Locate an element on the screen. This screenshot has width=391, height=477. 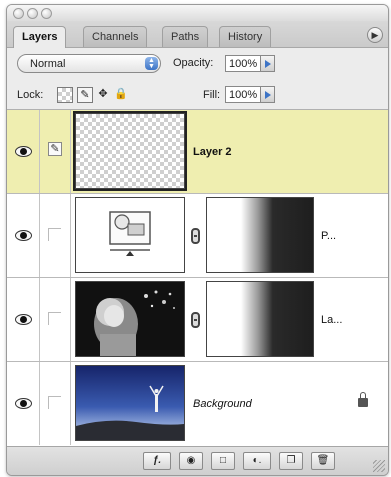
tab-history: History is located at coordinates (245, 36).